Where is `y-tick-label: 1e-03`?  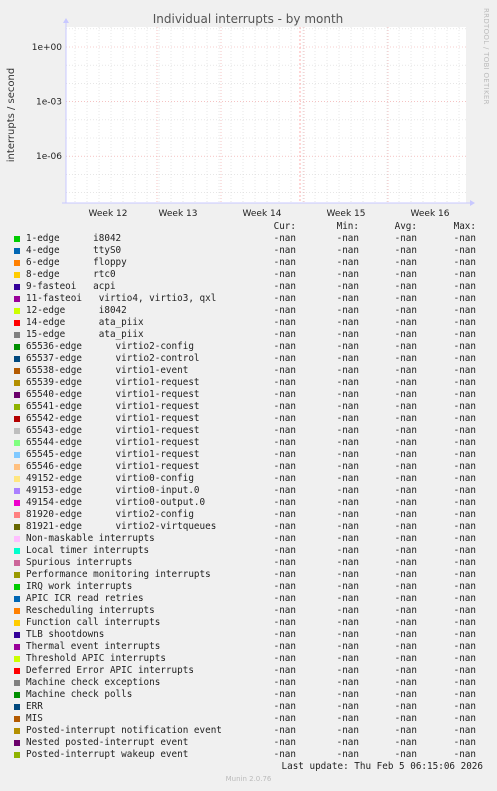 y-tick-label: 1e-03 is located at coordinates (49, 103).